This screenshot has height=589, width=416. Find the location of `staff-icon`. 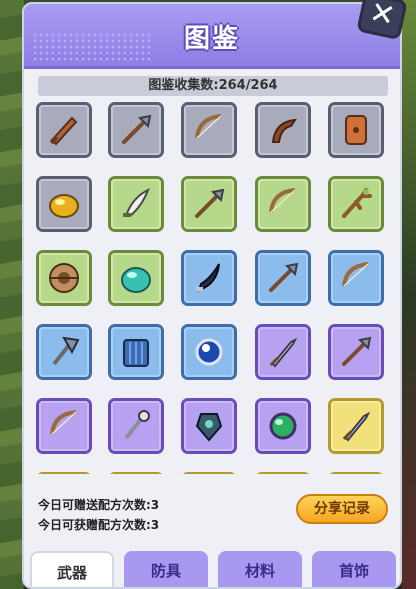

staff-icon is located at coordinates (137, 425).